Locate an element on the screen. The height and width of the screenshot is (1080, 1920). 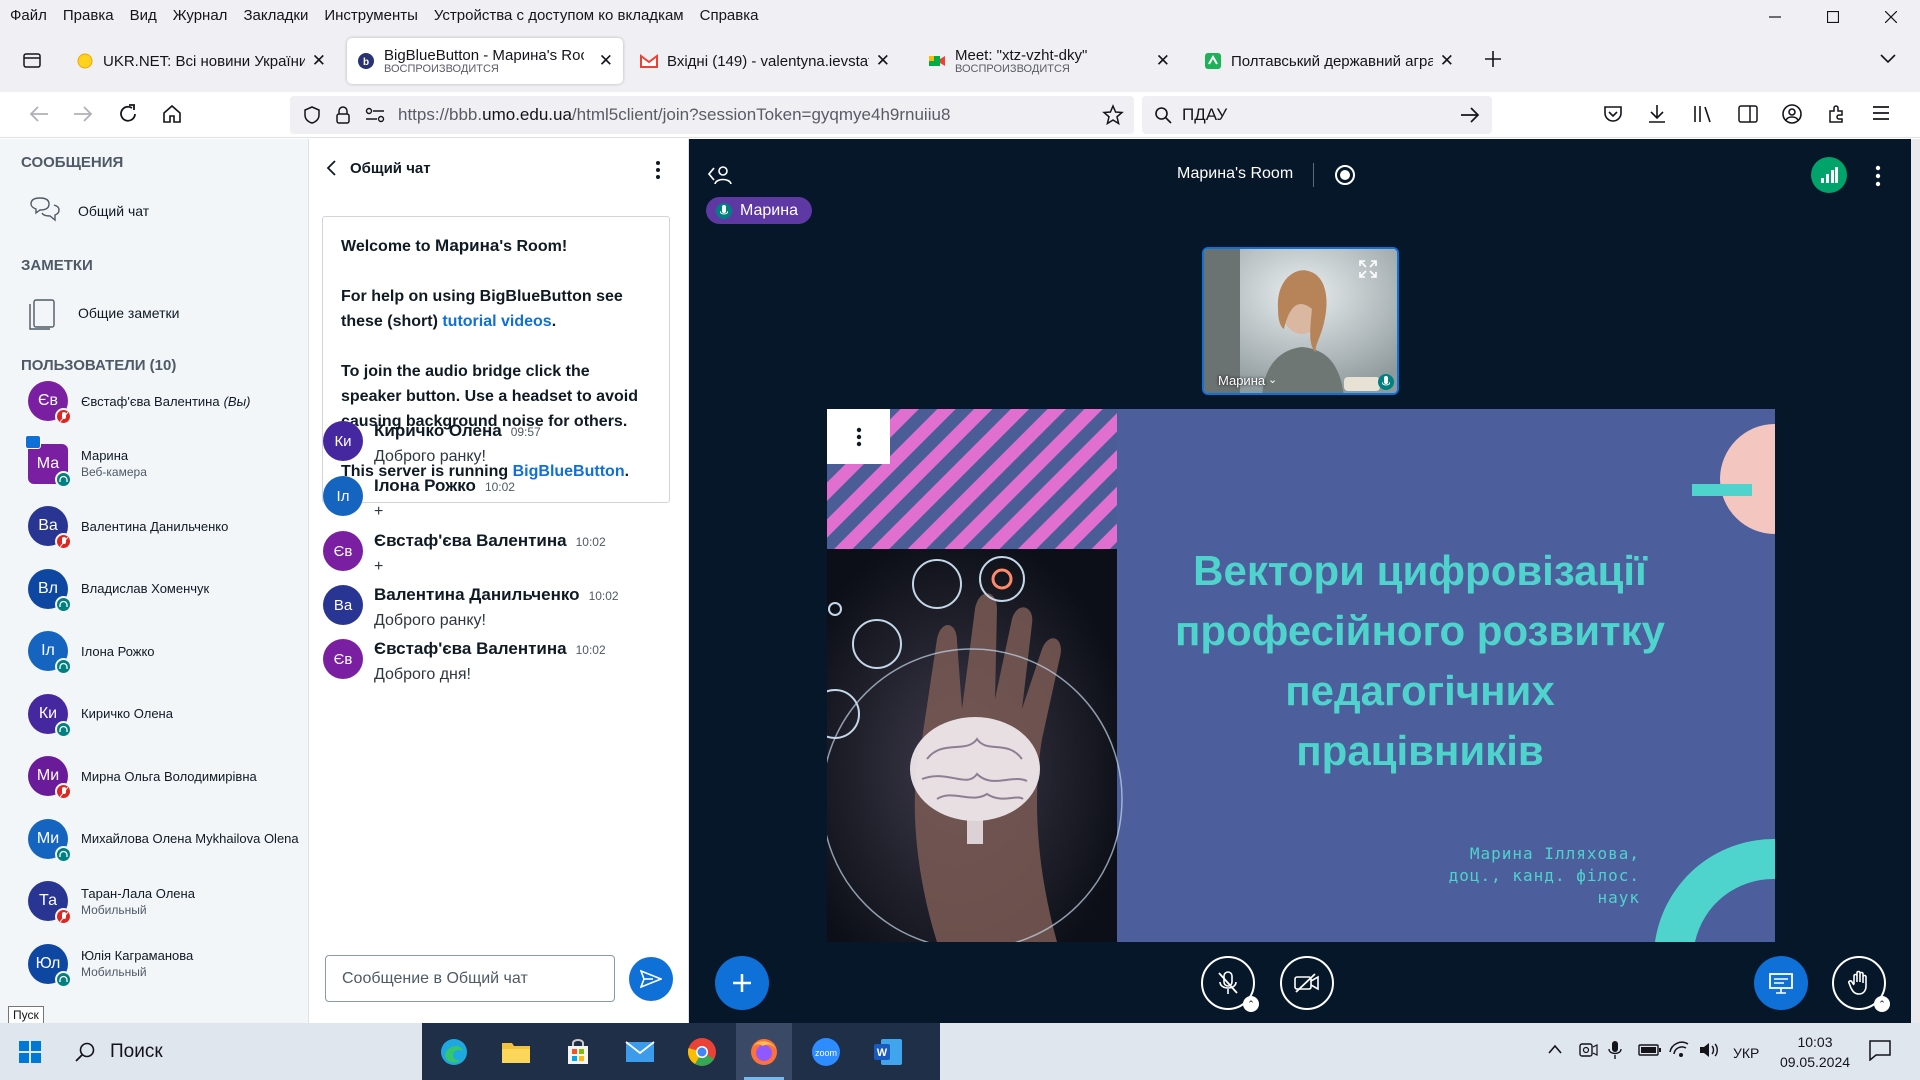
page-scrollbar is located at coordinates (1915, 581).